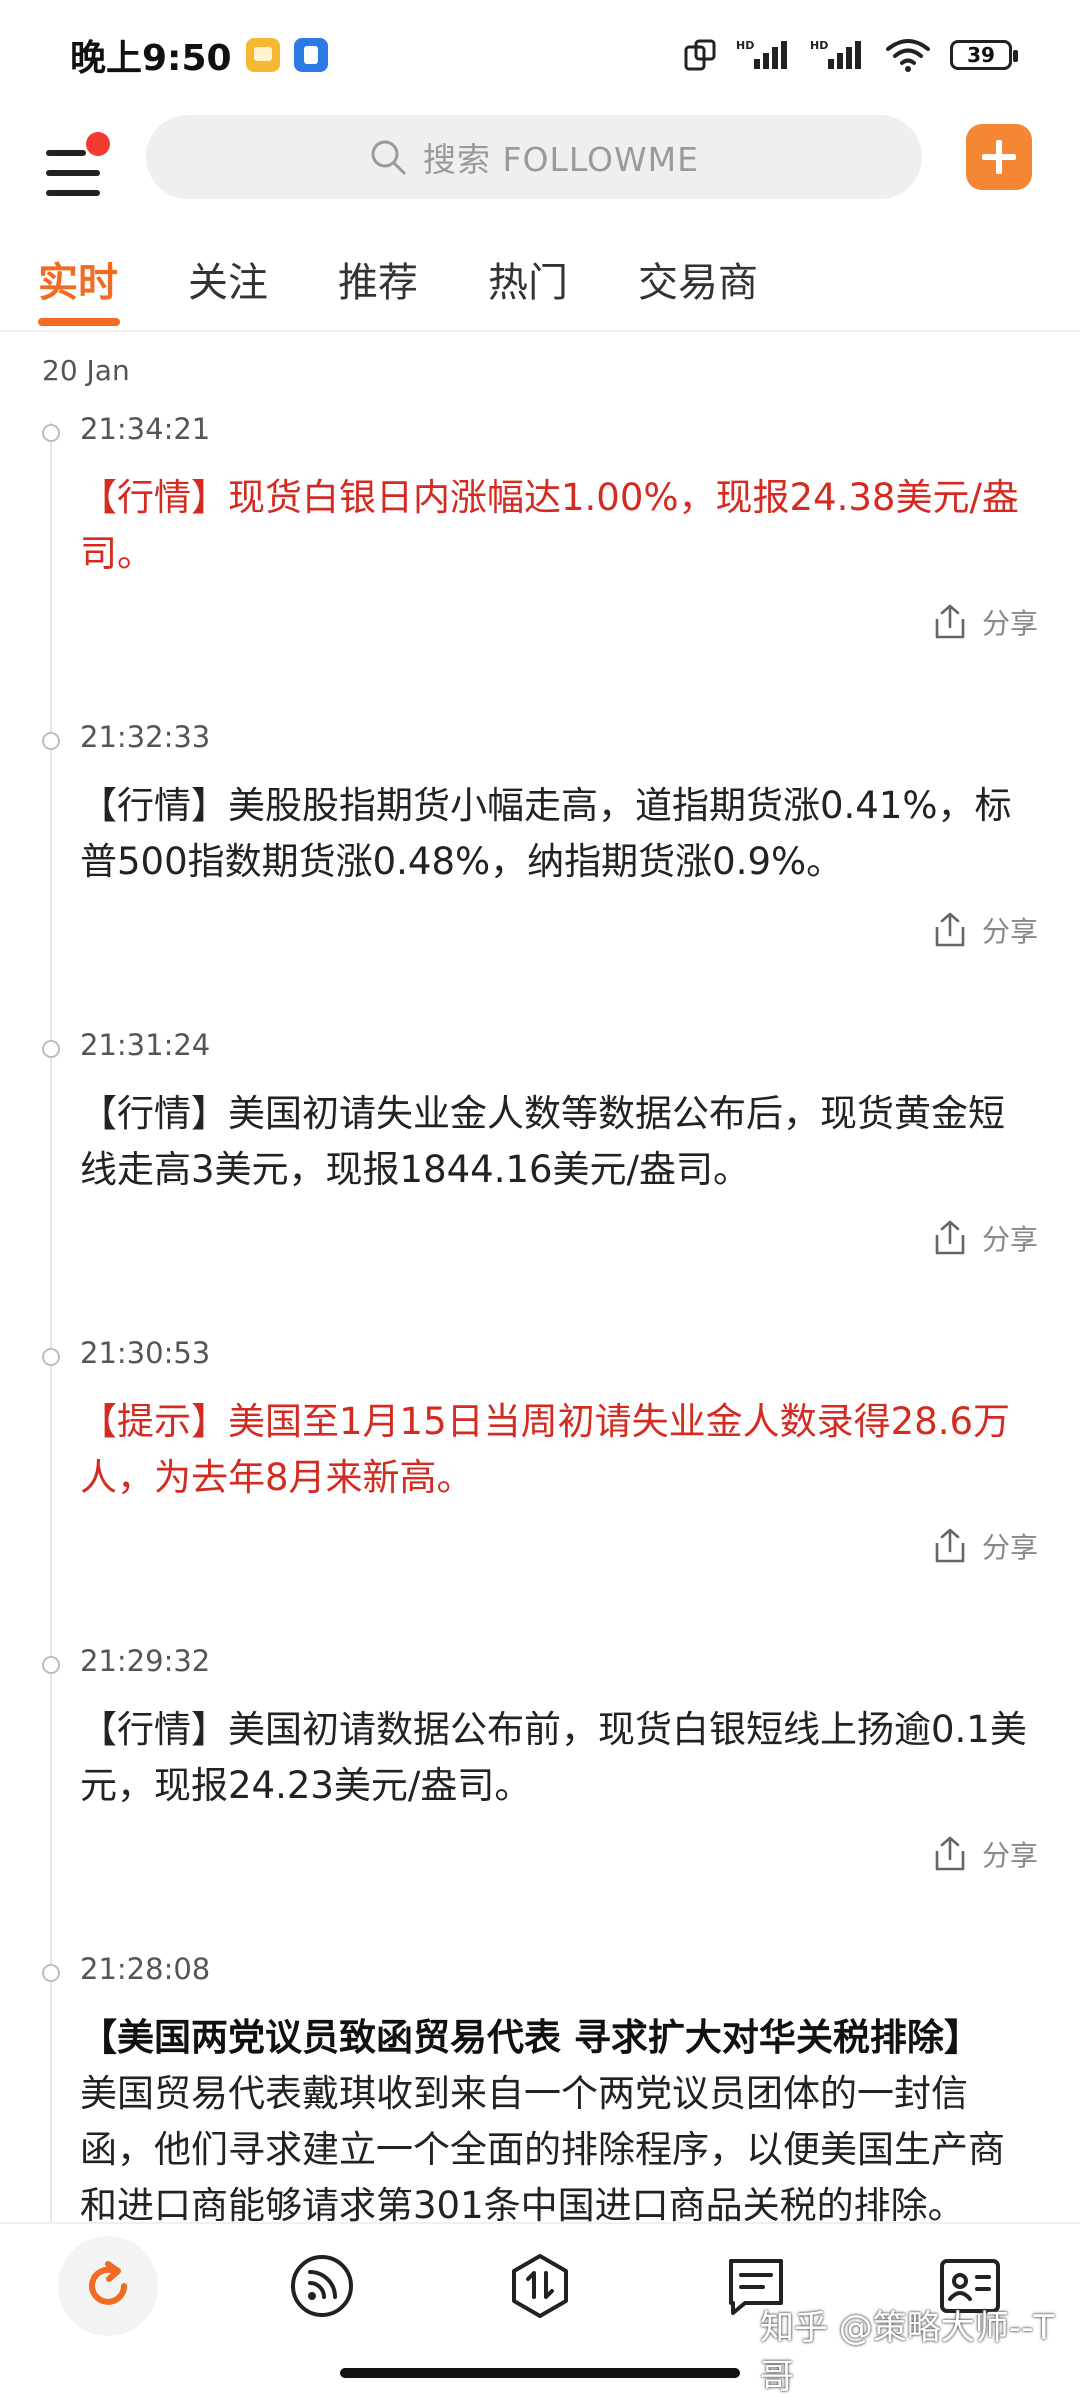  I want to click on watermark: 知乎 @策略大师--T哥, so click(907, 2352).